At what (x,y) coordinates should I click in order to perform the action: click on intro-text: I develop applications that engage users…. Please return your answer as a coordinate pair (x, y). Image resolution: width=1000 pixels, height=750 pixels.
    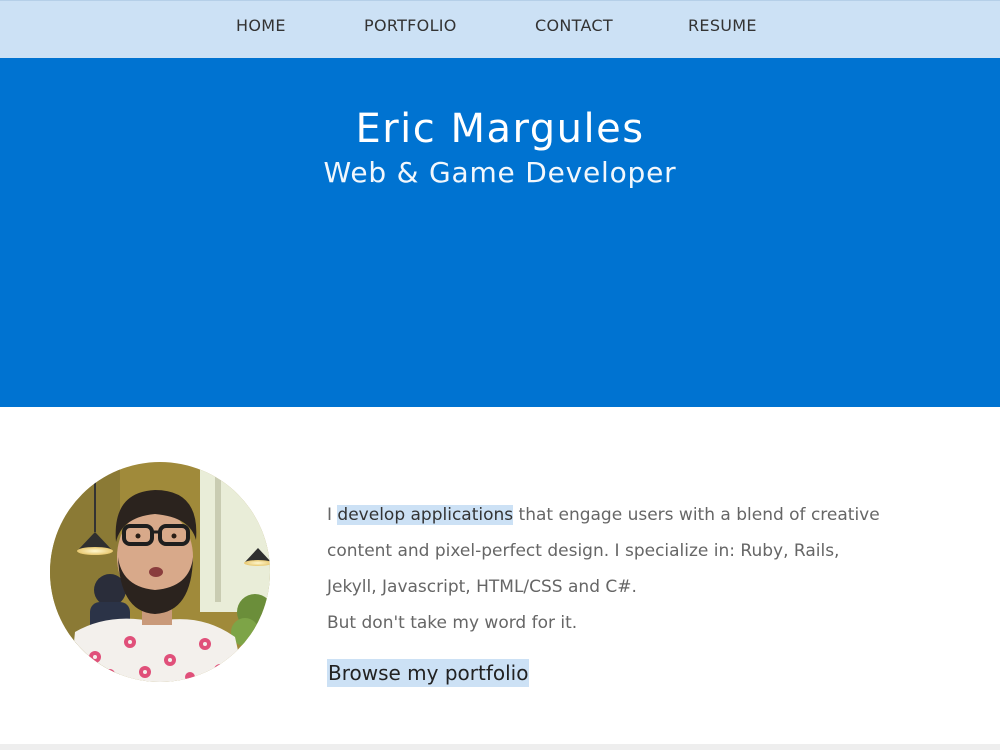
    Looking at the image, I should click on (607, 569).